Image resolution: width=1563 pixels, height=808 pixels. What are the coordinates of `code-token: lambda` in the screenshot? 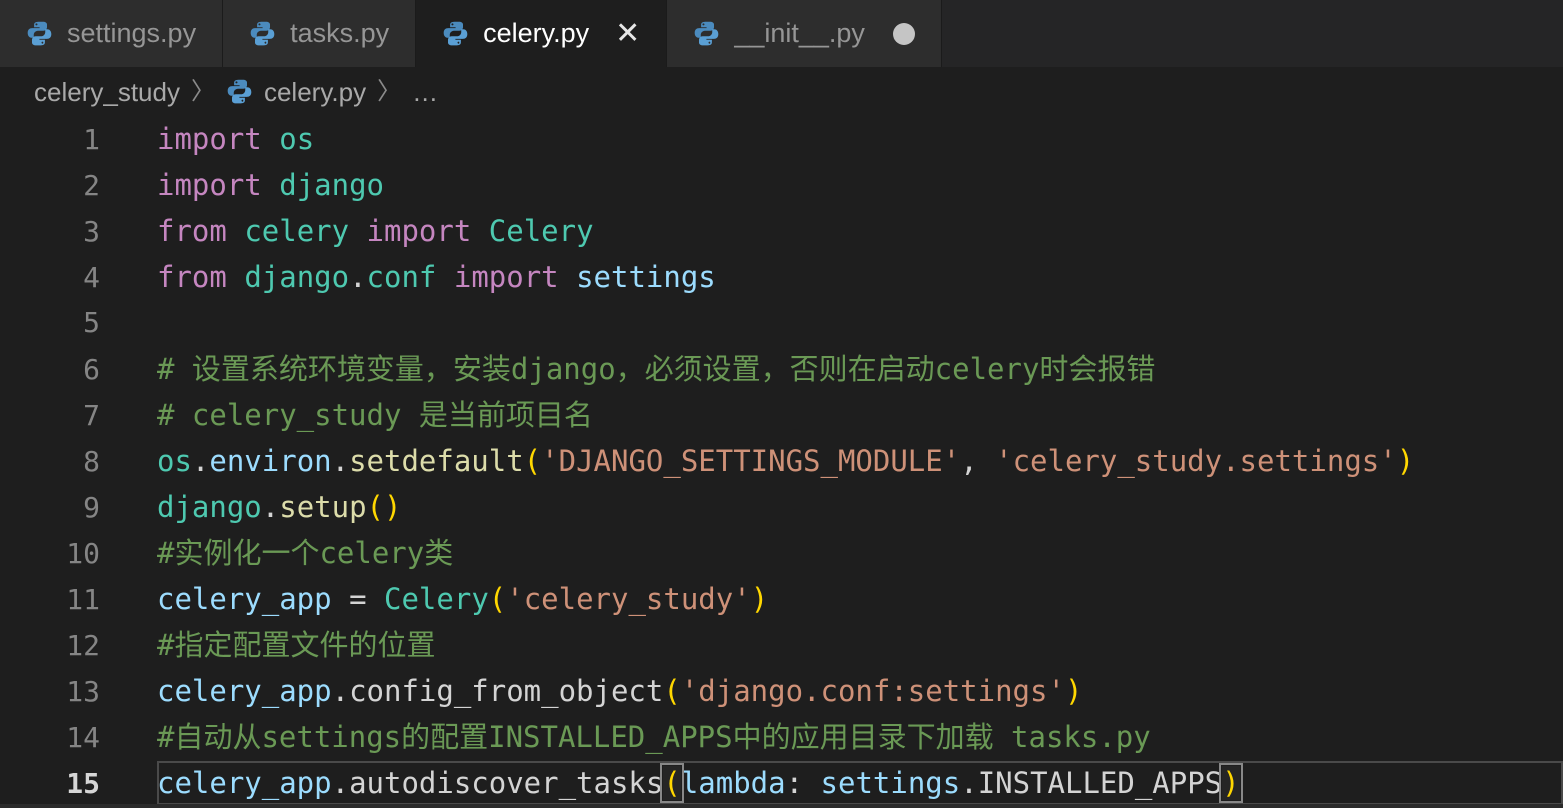 It's located at (733, 783).